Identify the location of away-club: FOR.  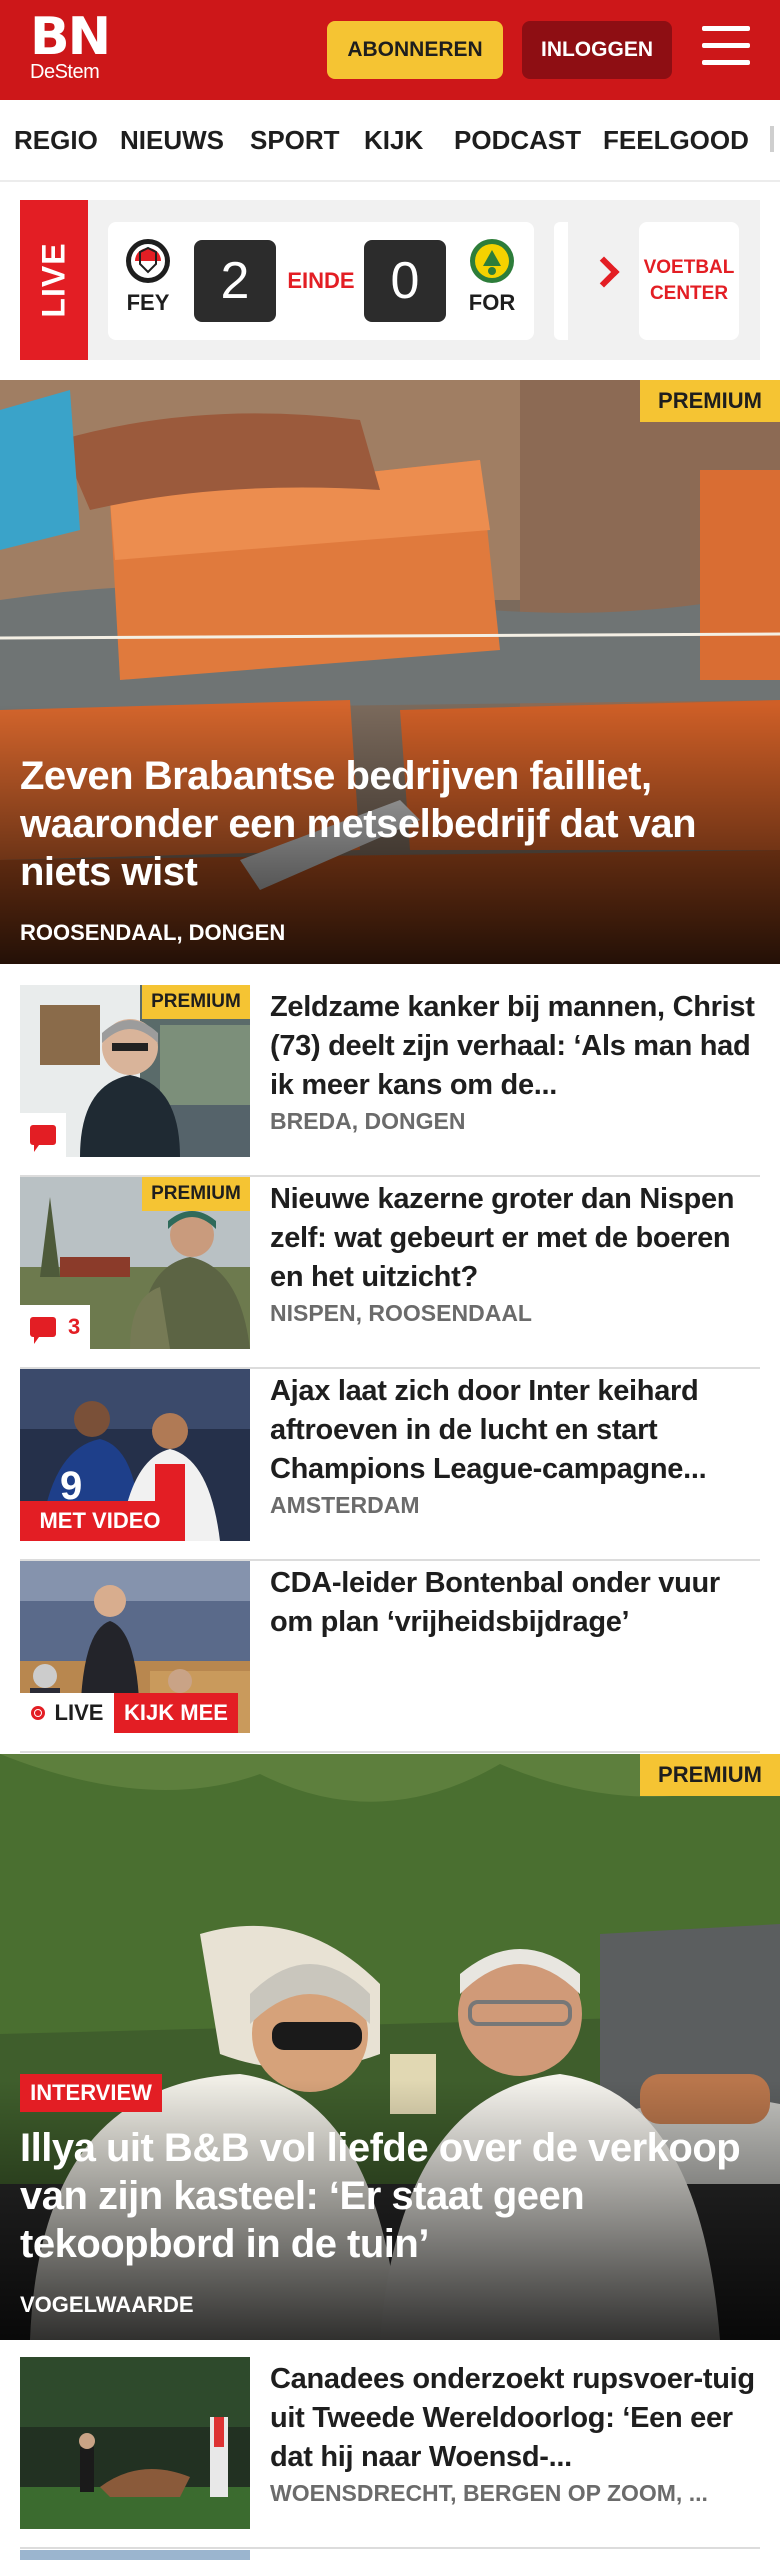
(492, 277).